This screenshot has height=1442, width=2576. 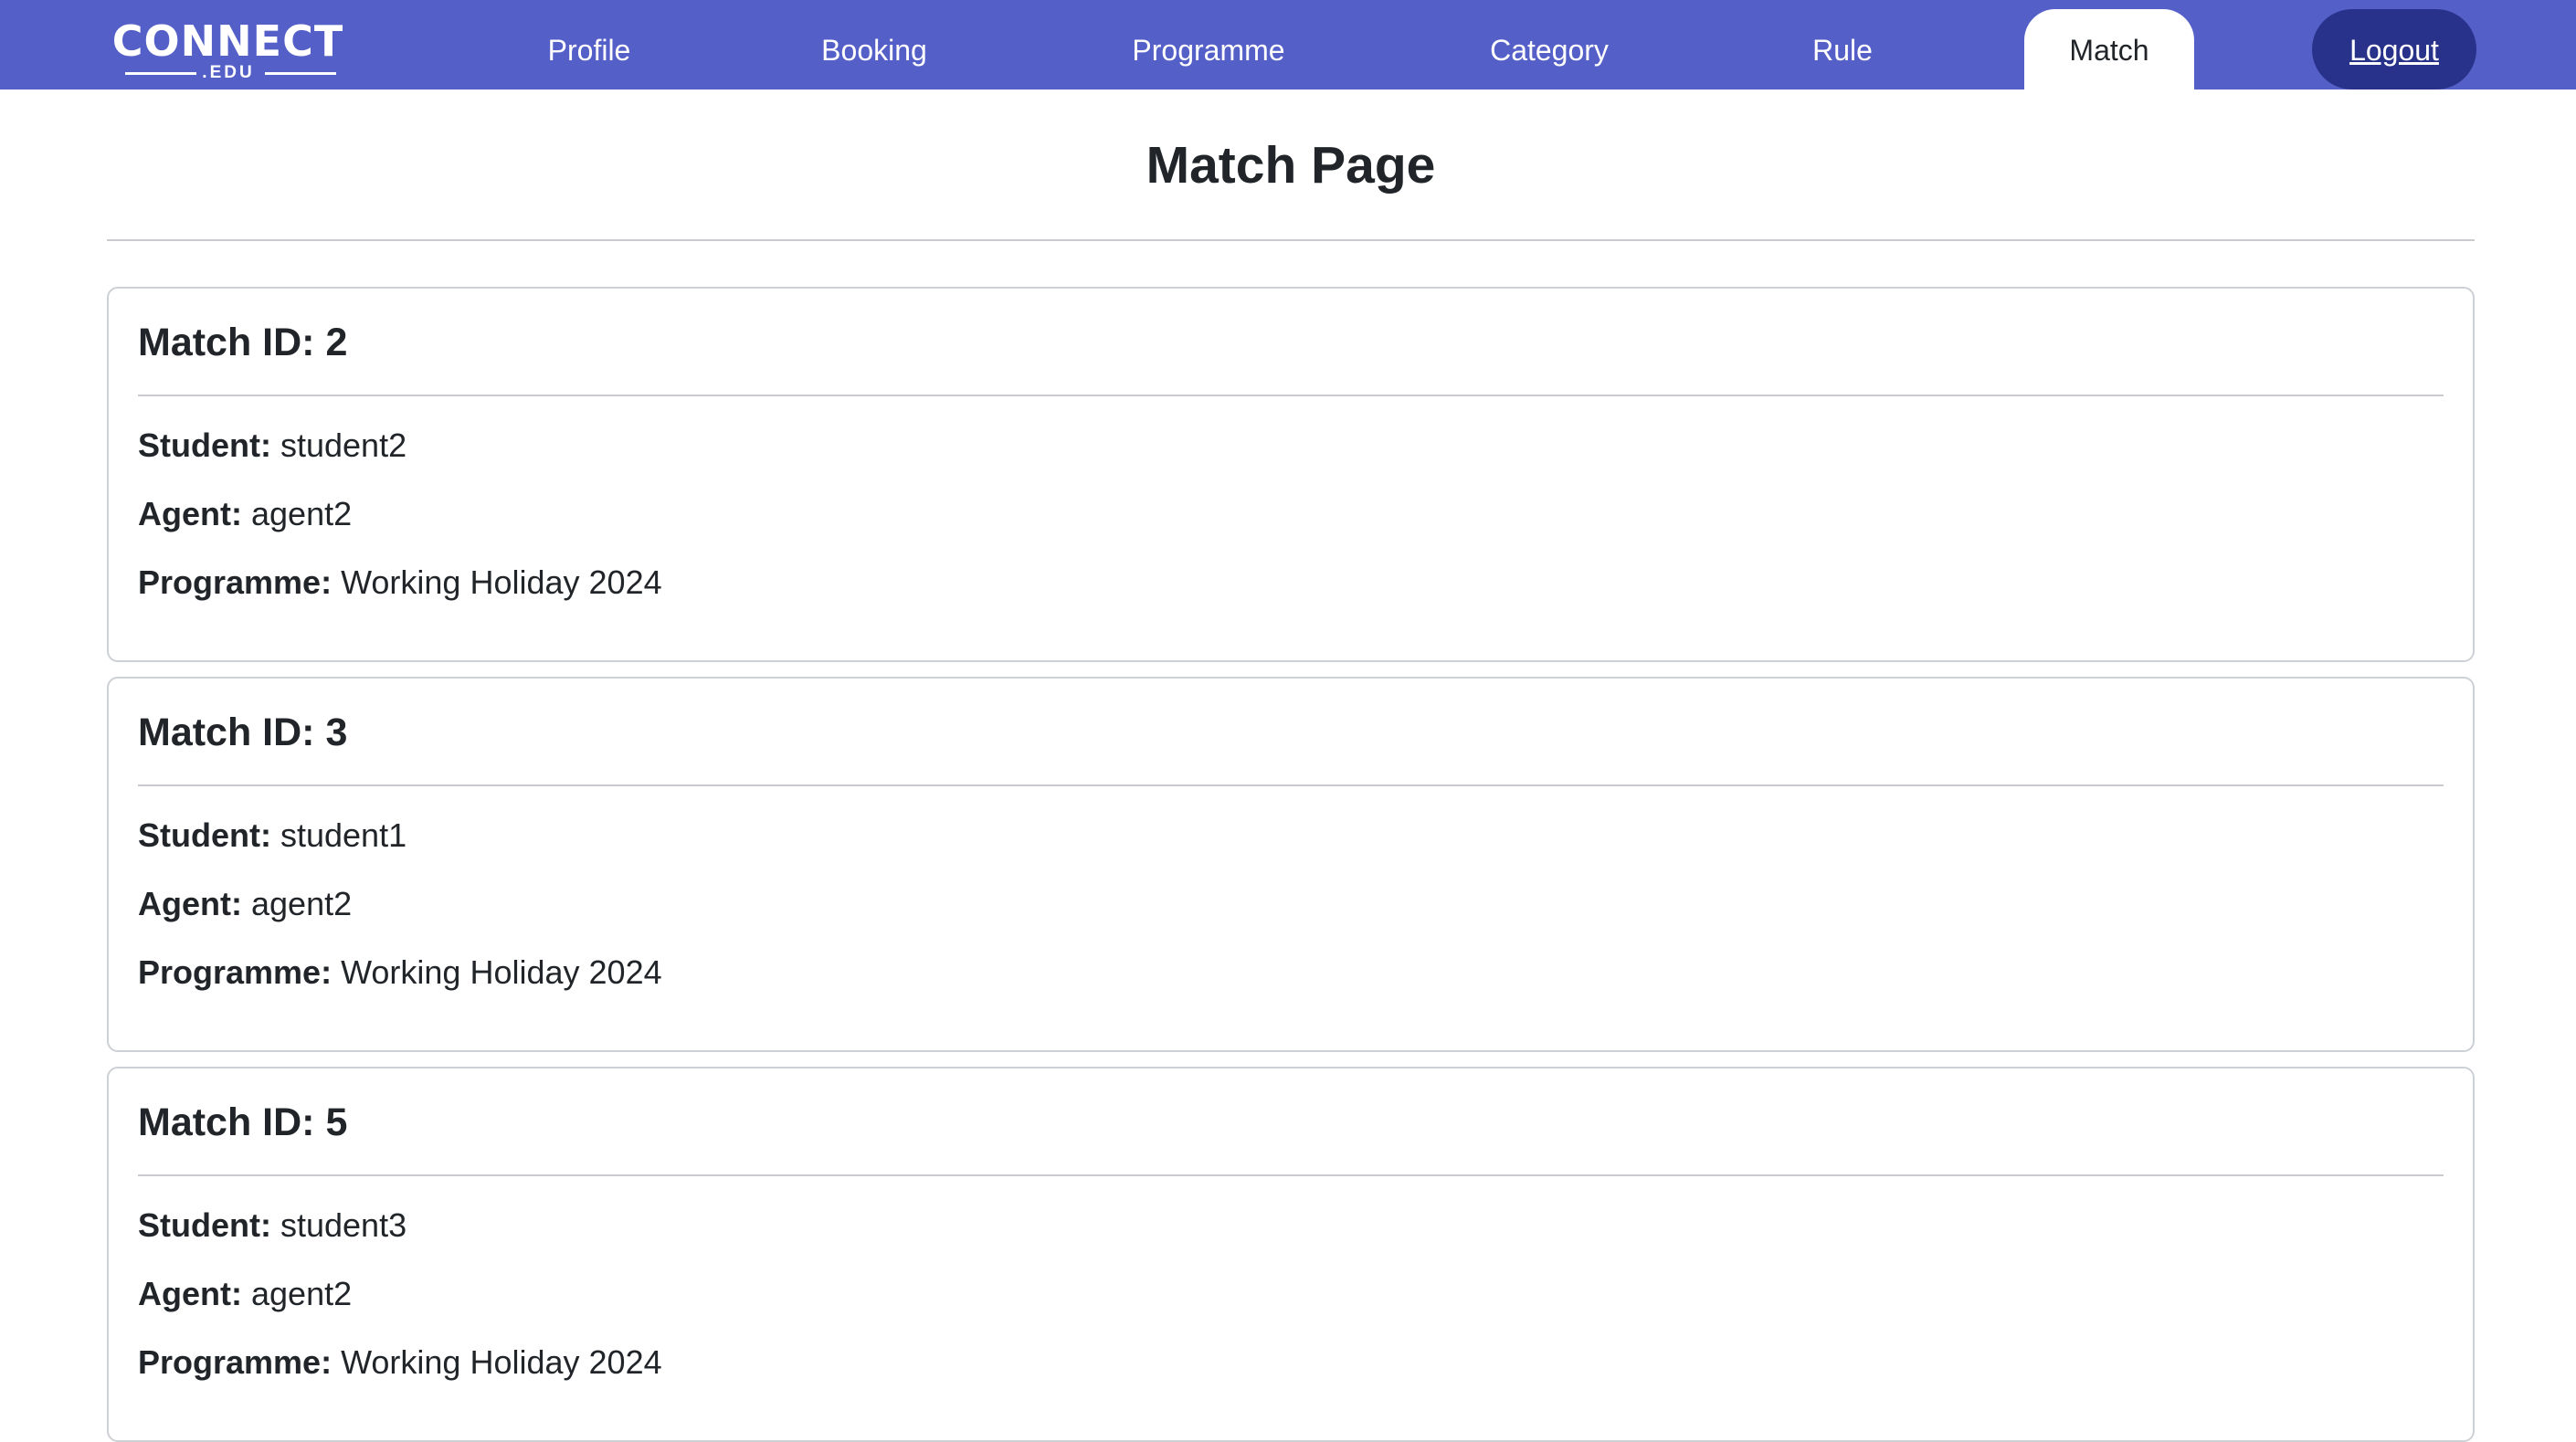 I want to click on title-divider, so click(x=1291, y=240).